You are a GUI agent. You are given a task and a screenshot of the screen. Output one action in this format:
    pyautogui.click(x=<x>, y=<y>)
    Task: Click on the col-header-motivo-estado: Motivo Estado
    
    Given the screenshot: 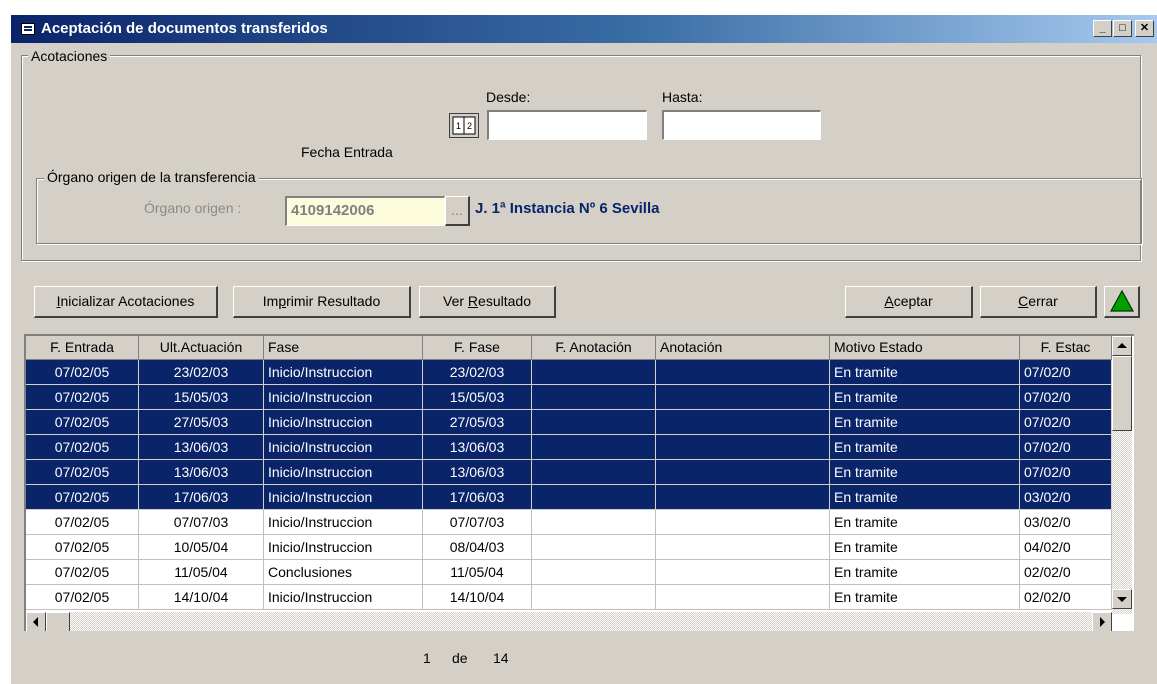 What is the action you would take?
    pyautogui.click(x=925, y=348)
    